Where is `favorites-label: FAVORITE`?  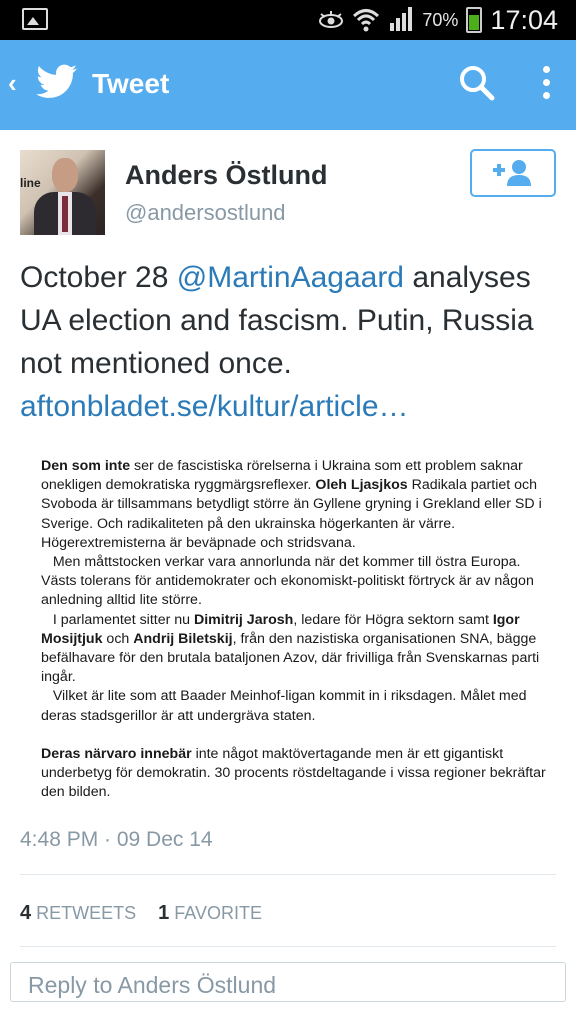 favorites-label: FAVORITE is located at coordinates (218, 913).